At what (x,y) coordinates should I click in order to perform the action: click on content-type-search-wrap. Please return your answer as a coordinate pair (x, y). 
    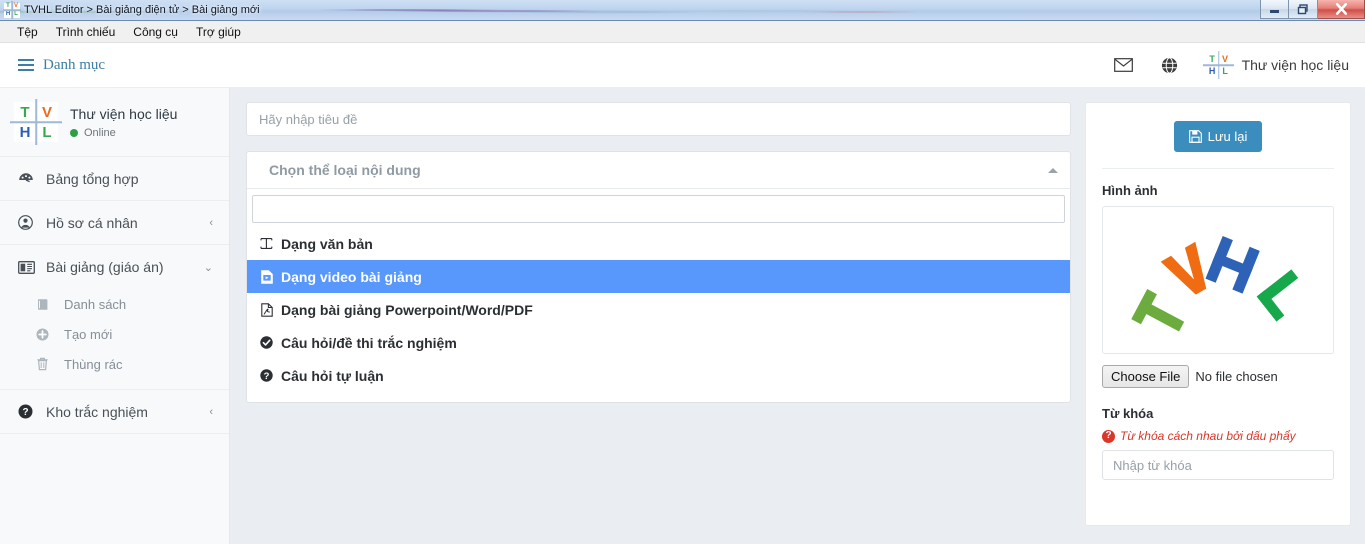
    Looking at the image, I should click on (658, 208).